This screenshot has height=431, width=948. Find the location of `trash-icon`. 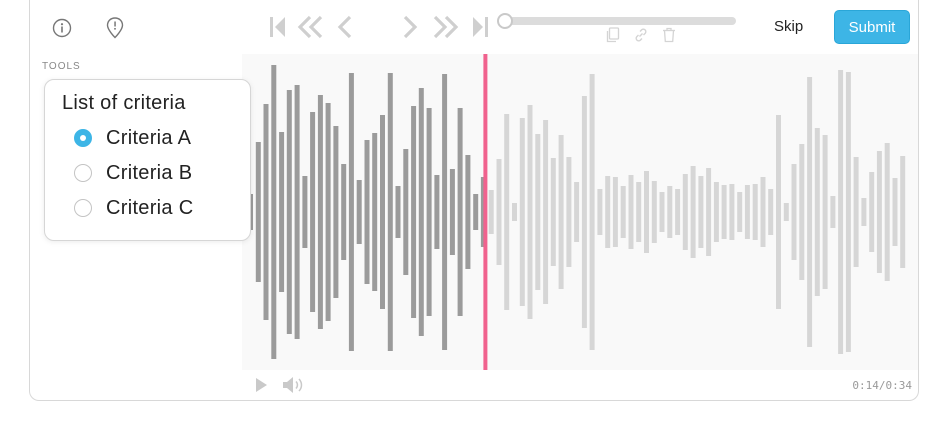

trash-icon is located at coordinates (669, 35).